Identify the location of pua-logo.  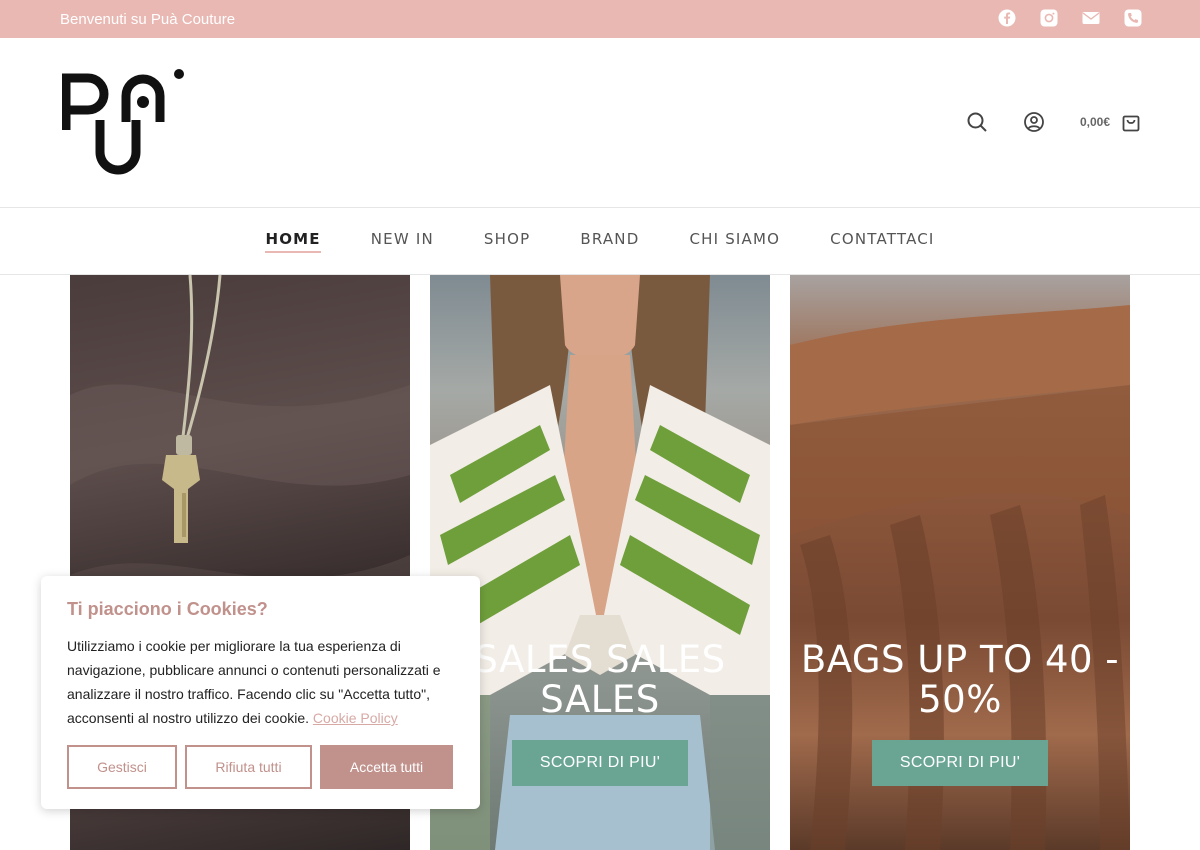
(125, 123).